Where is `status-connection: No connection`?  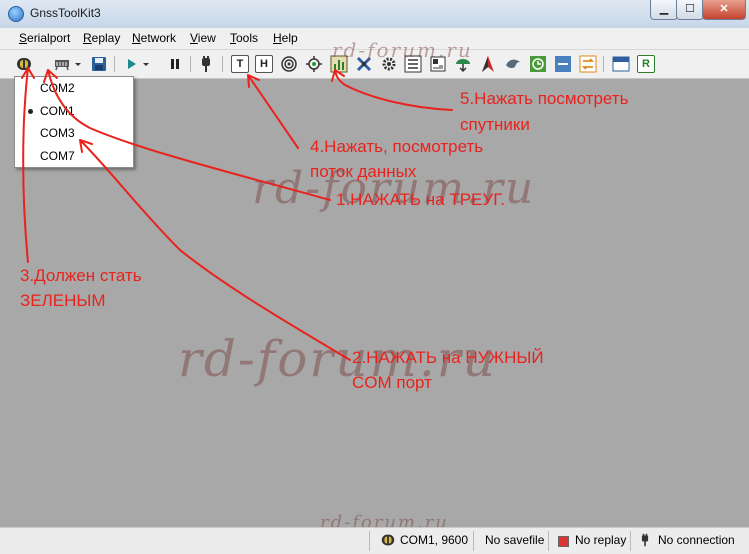
status-connection: No connection is located at coordinates (696, 540).